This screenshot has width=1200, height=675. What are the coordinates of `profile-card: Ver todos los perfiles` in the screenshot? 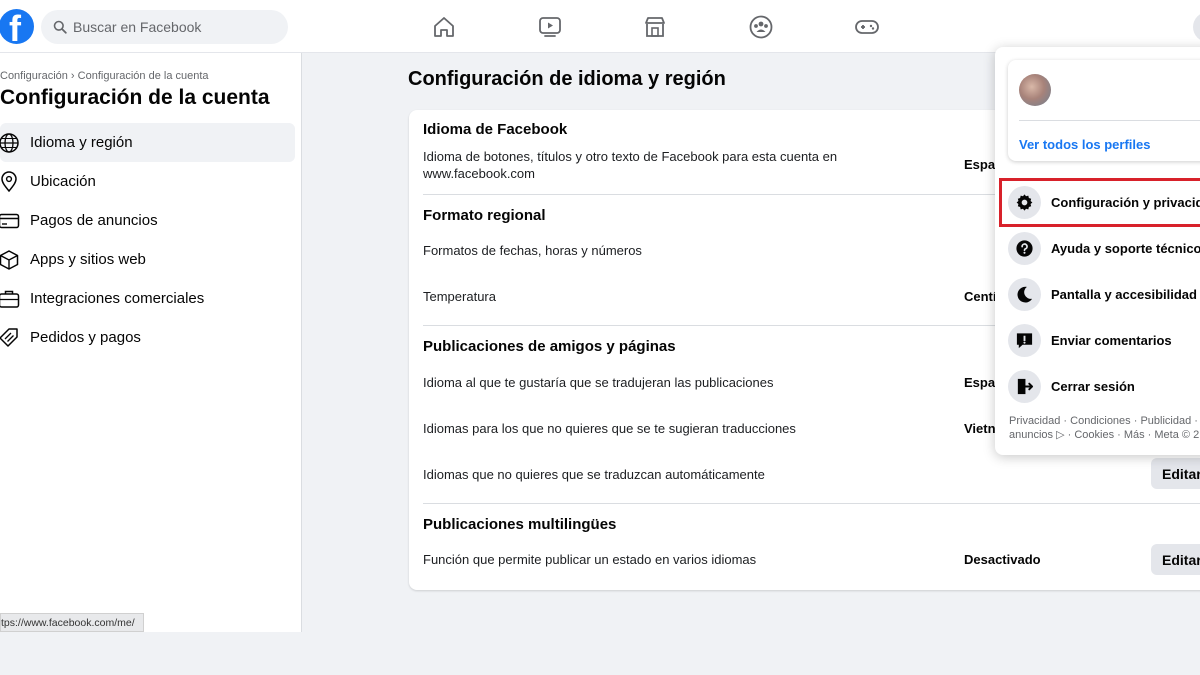 It's located at (1104, 110).